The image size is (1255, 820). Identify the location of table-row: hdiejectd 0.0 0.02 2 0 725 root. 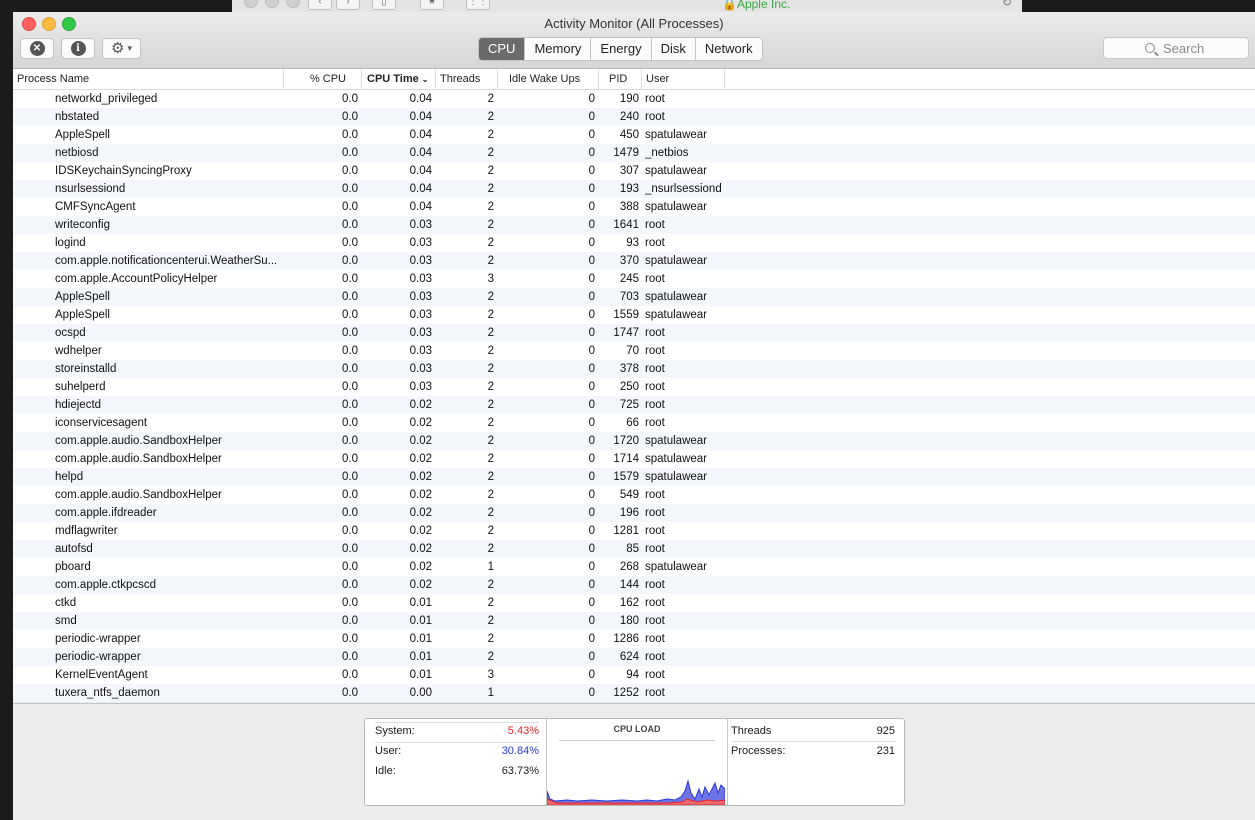
(634, 405).